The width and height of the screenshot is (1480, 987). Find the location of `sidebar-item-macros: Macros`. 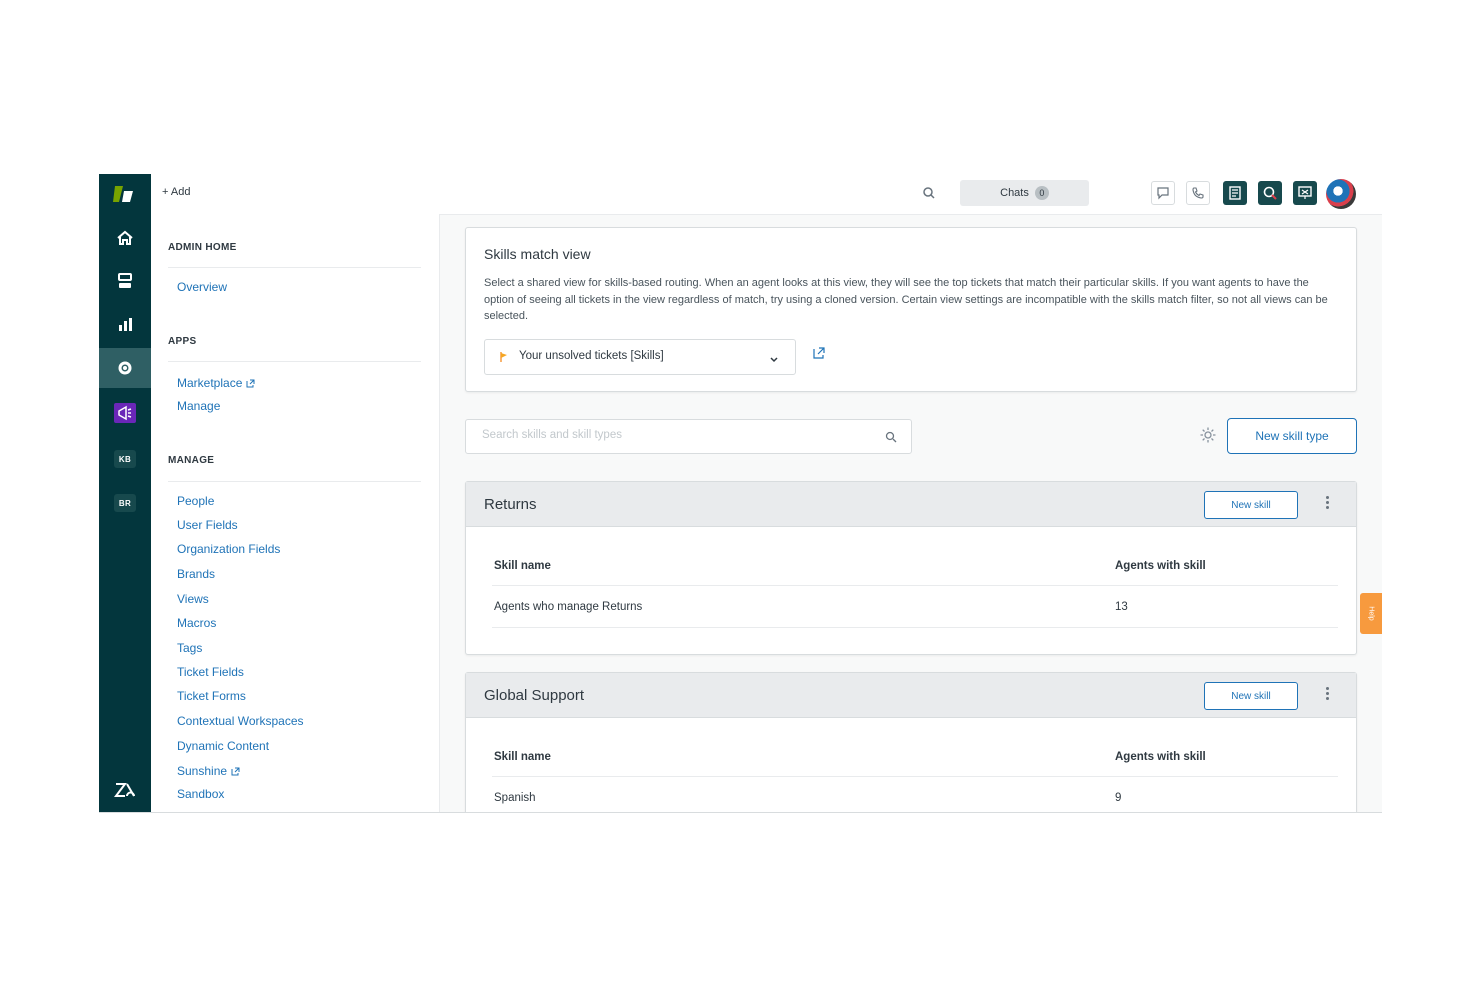

sidebar-item-macros: Macros is located at coordinates (196, 623).